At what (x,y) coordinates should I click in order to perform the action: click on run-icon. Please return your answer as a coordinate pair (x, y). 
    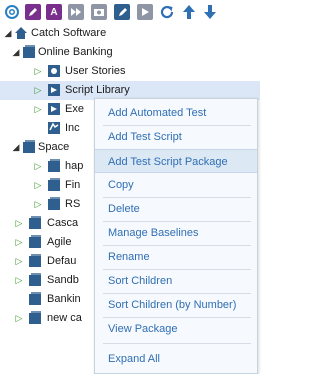
    Looking at the image, I should click on (145, 12).